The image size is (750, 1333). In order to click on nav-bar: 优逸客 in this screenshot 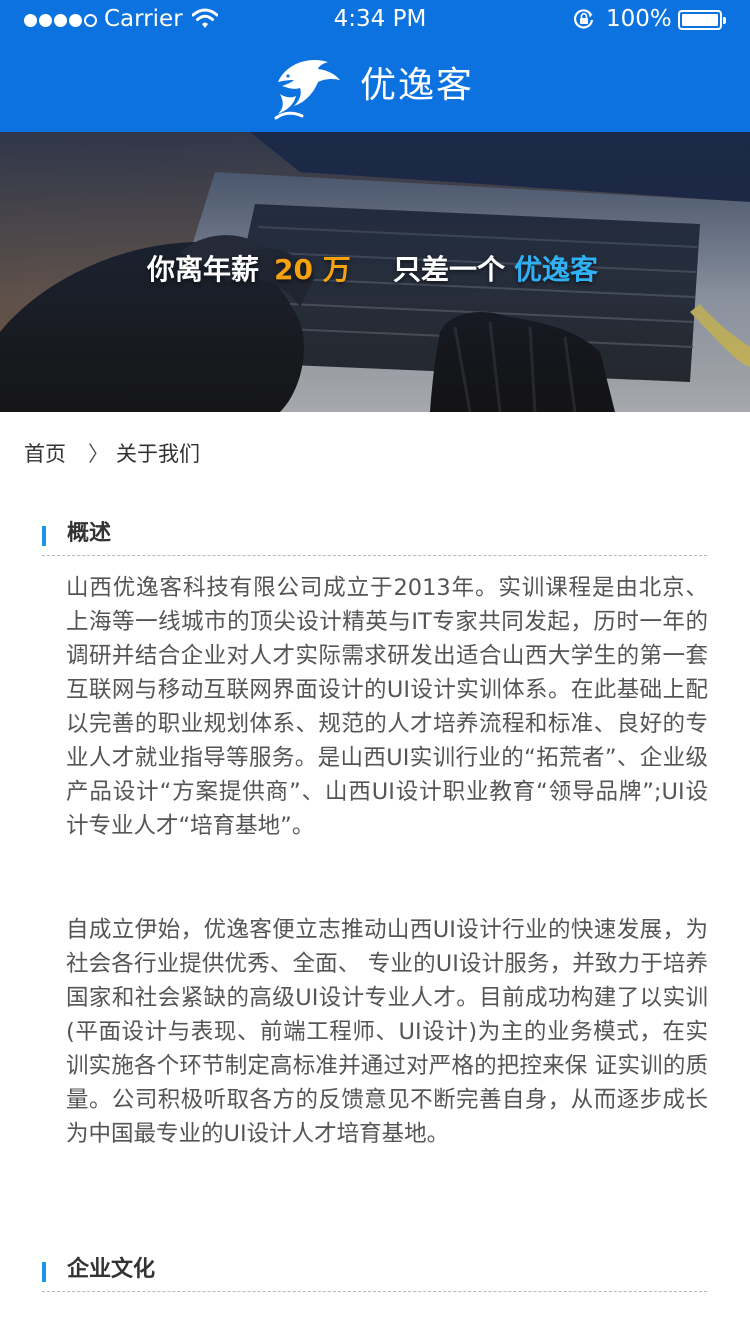, I will do `click(375, 86)`.